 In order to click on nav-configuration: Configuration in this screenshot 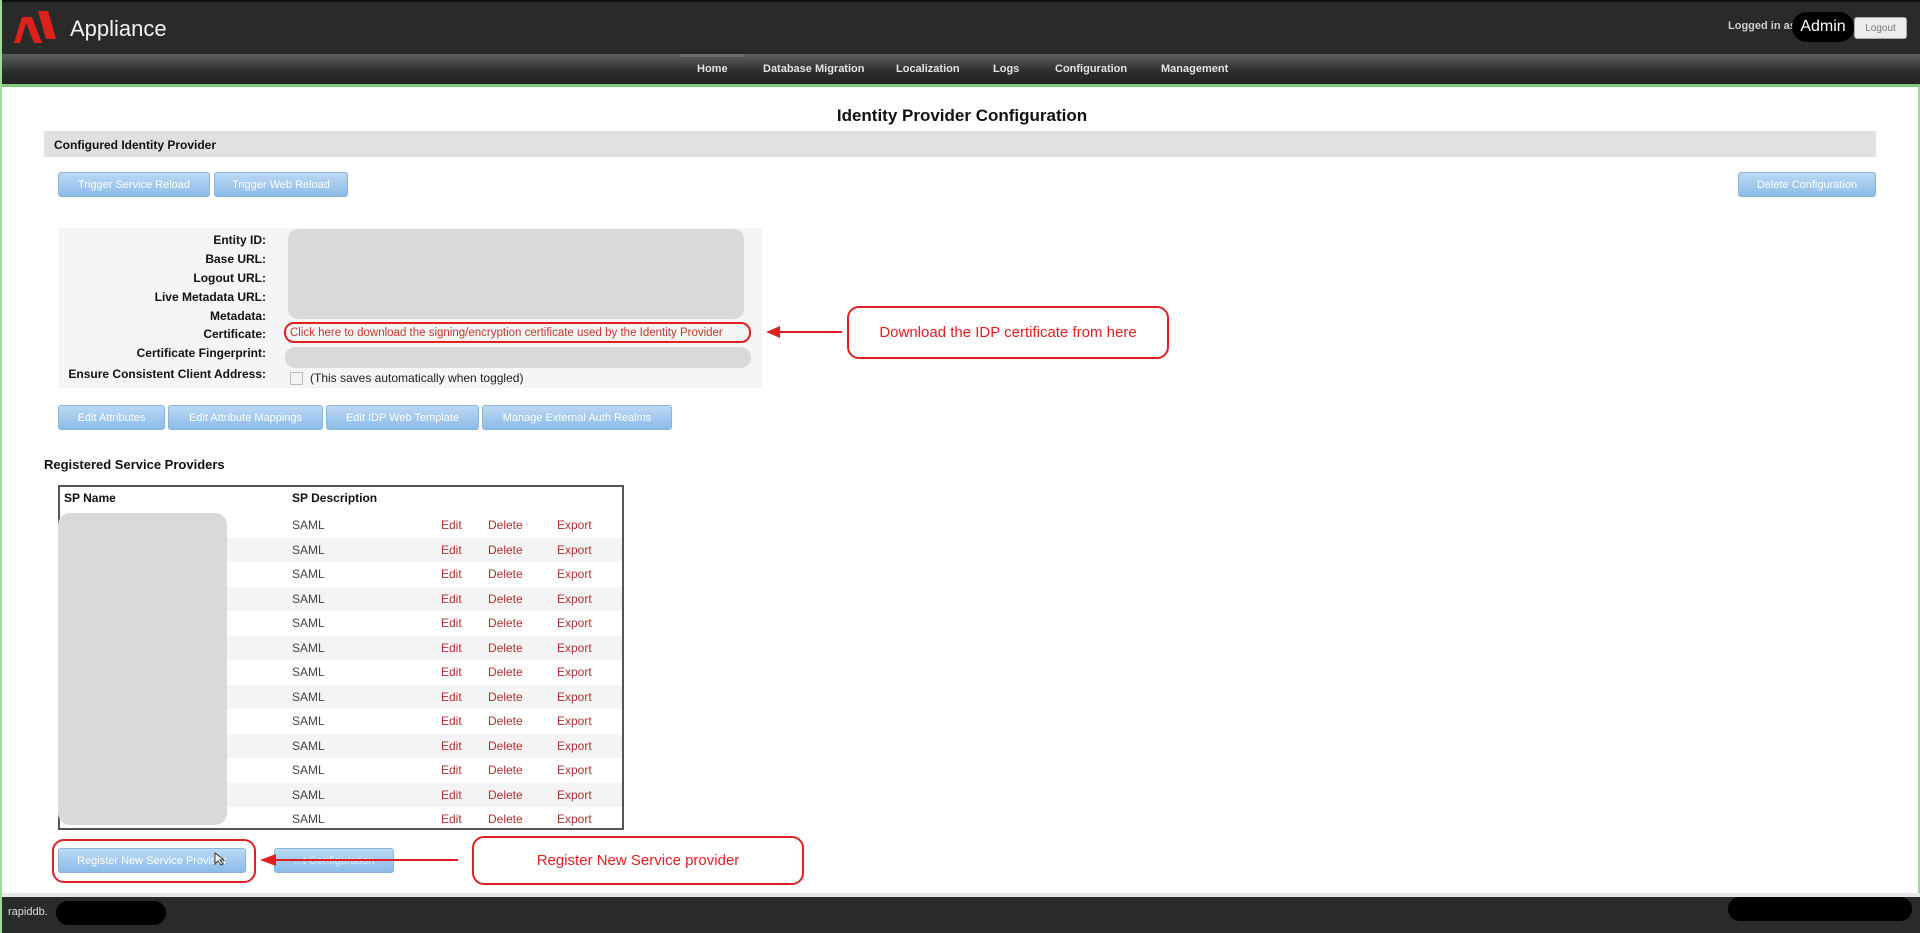, I will do `click(1091, 69)`.